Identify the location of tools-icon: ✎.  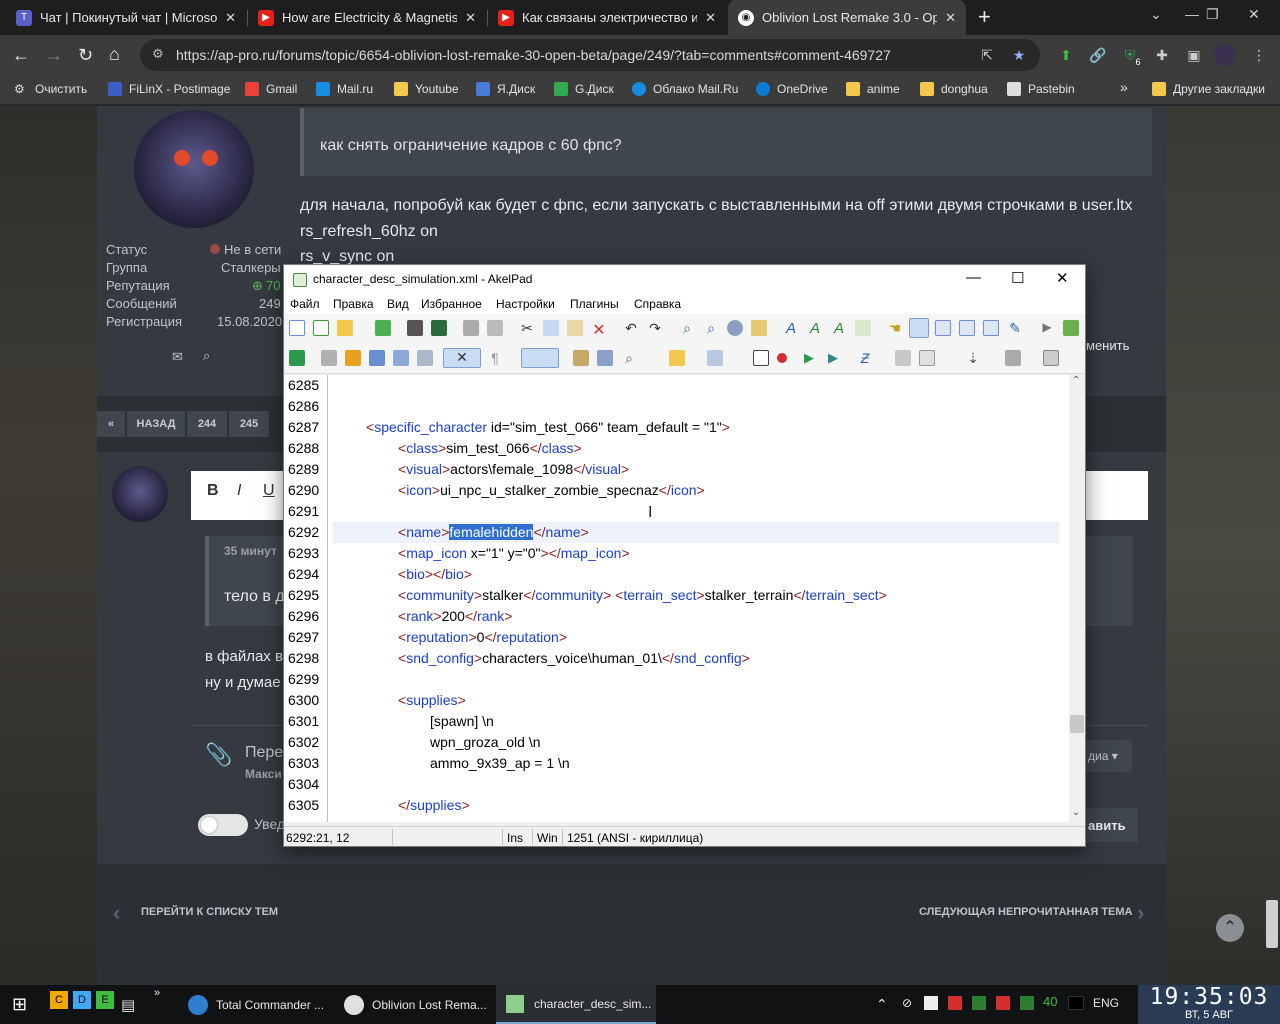
(1015, 328).